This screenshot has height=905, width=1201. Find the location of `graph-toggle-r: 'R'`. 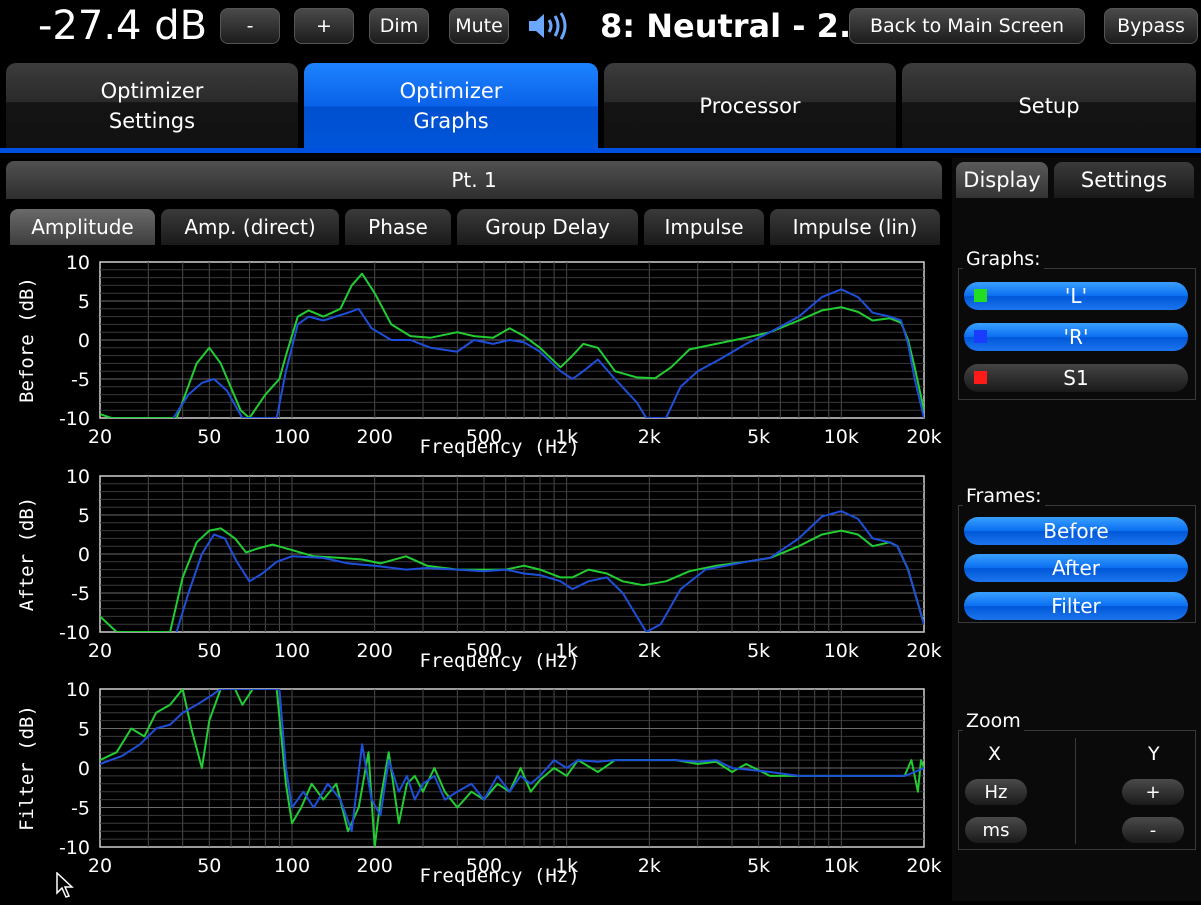

graph-toggle-r: 'R' is located at coordinates (1076, 337).